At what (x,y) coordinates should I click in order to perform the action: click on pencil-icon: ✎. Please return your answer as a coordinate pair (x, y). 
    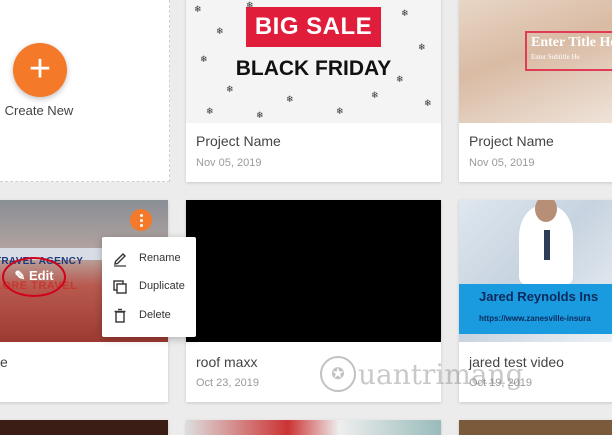
    Looking at the image, I should click on (20, 275).